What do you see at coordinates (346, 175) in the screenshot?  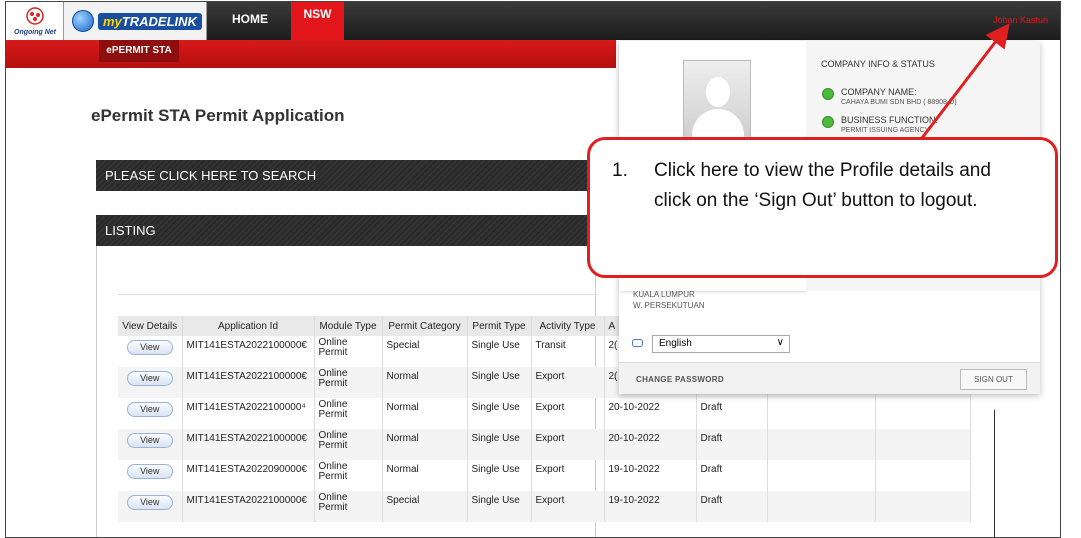 I see `search-panel-toggle: PLEASE CLICK HERE TO SEARCH` at bounding box center [346, 175].